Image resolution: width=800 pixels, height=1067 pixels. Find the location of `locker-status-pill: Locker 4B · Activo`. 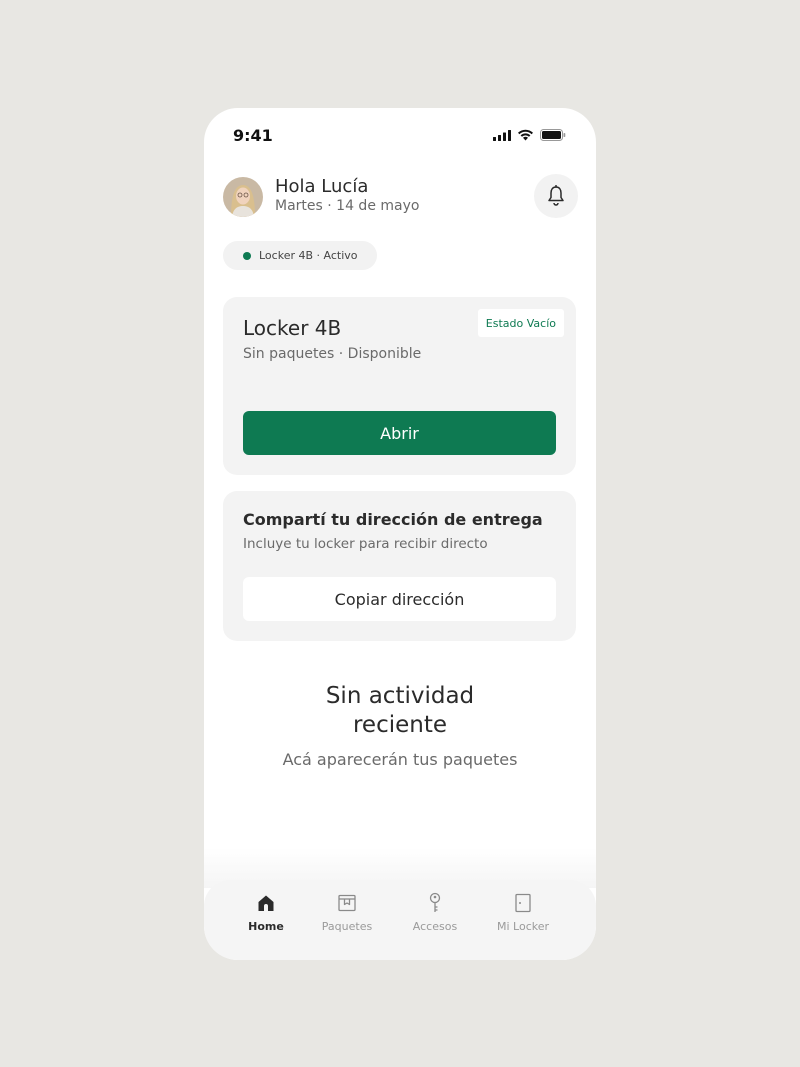

locker-status-pill: Locker 4B · Activo is located at coordinates (300, 255).